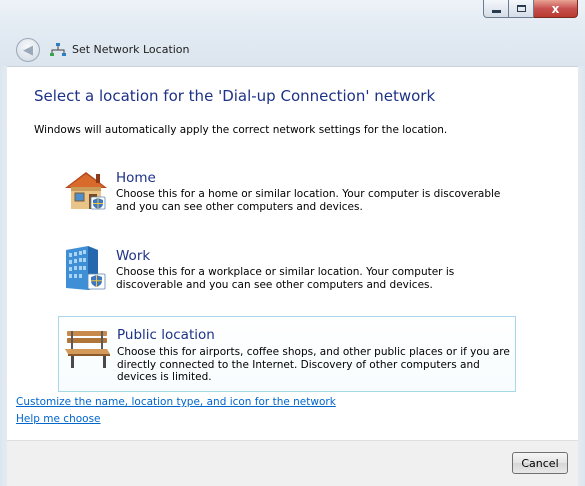  I want to click on back-arrow-icon: ◀, so click(28, 50).